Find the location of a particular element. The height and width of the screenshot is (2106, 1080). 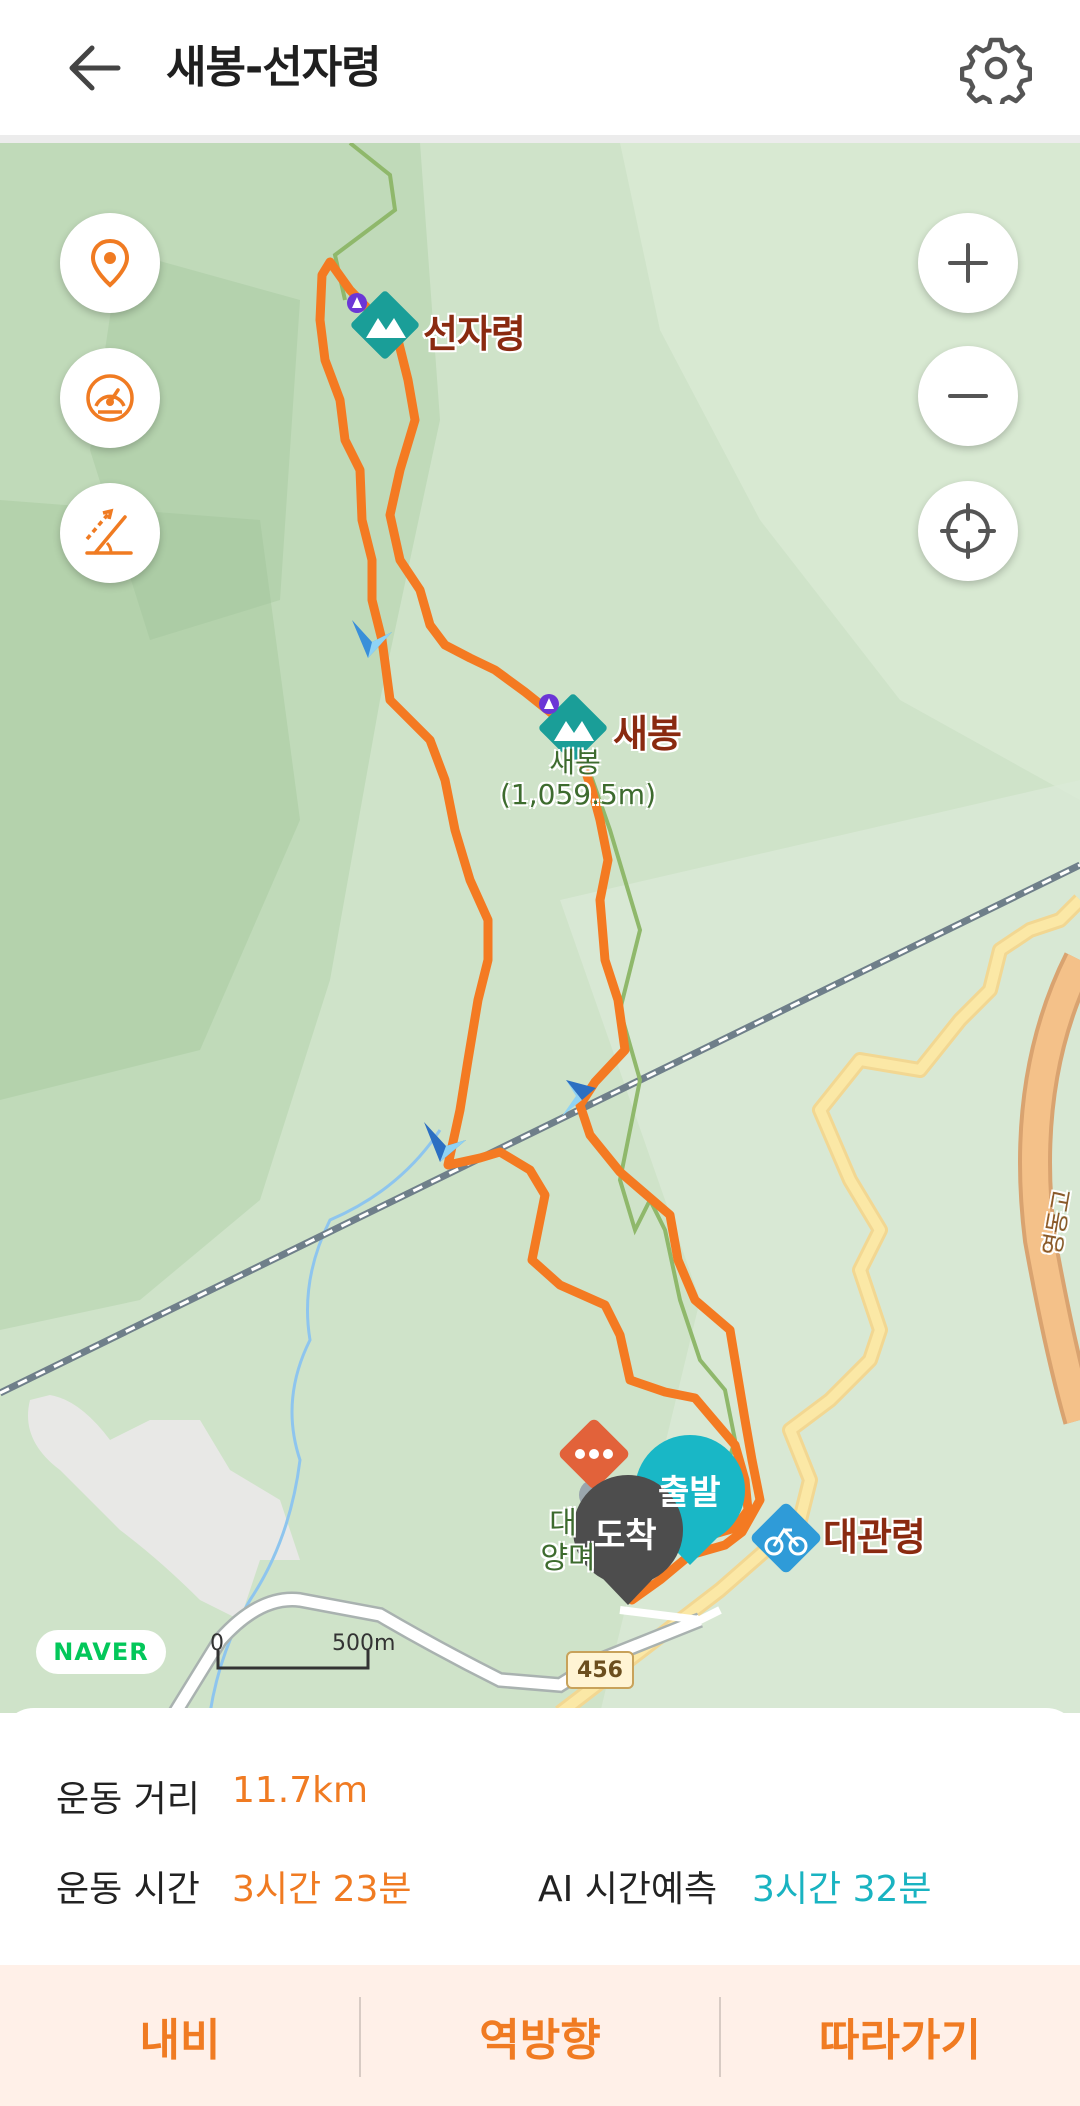

location-pin-button is located at coordinates (110, 263).